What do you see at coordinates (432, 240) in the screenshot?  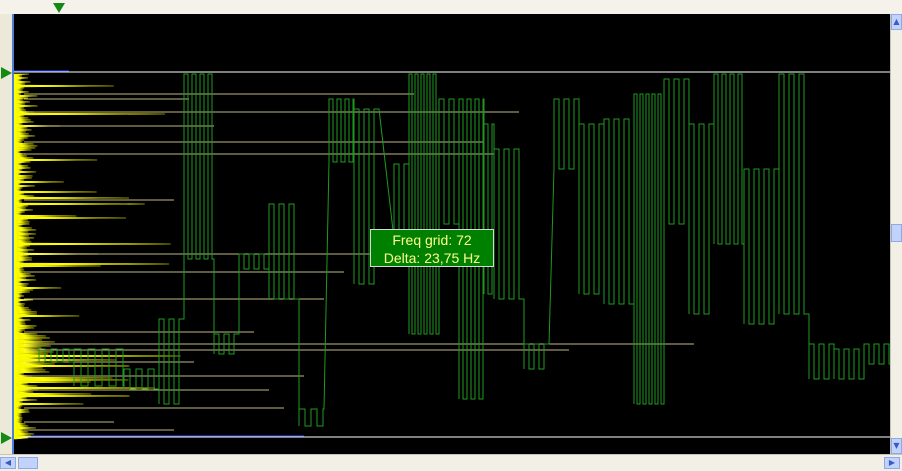 I see `freq-grid-text: Freq grid: 72` at bounding box center [432, 240].